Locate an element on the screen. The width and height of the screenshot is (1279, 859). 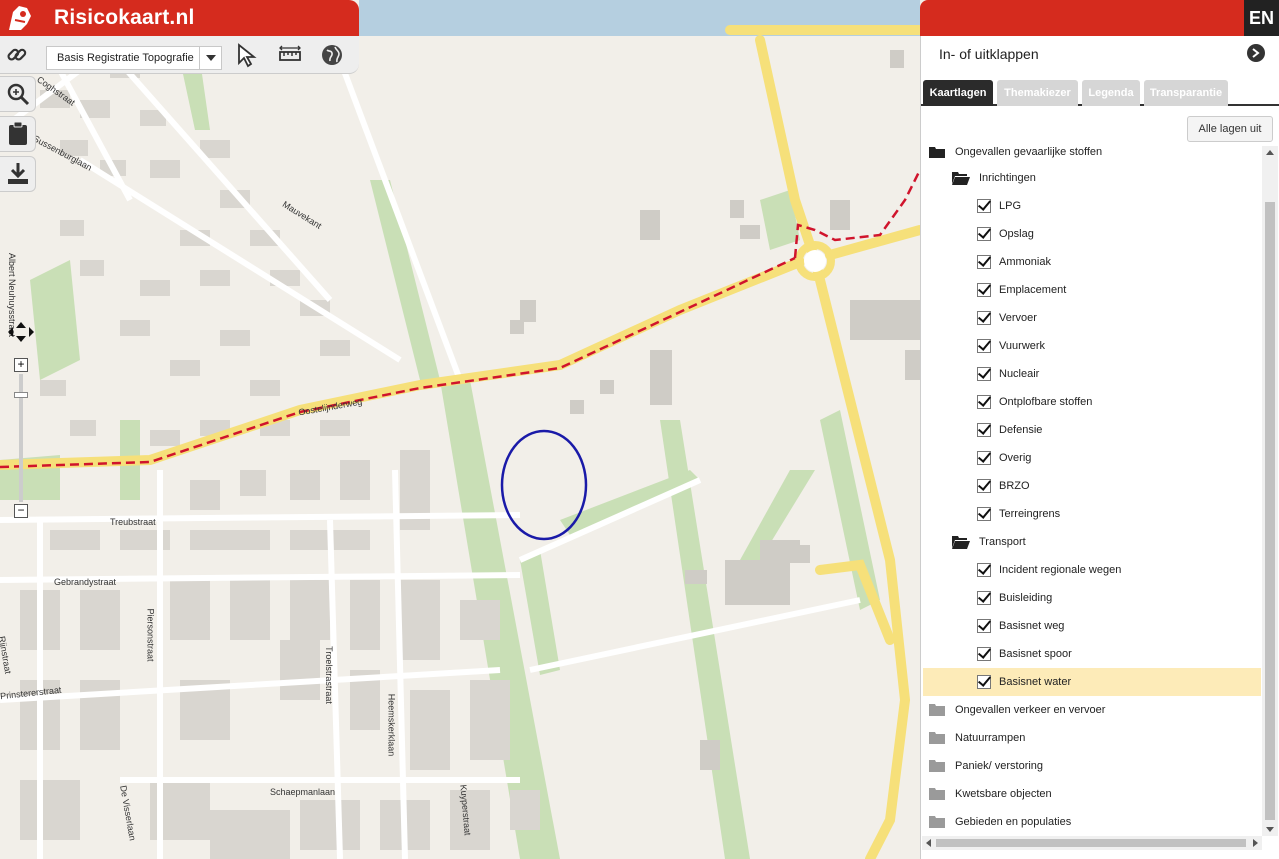
language-button: EN is located at coordinates (1261, 18).